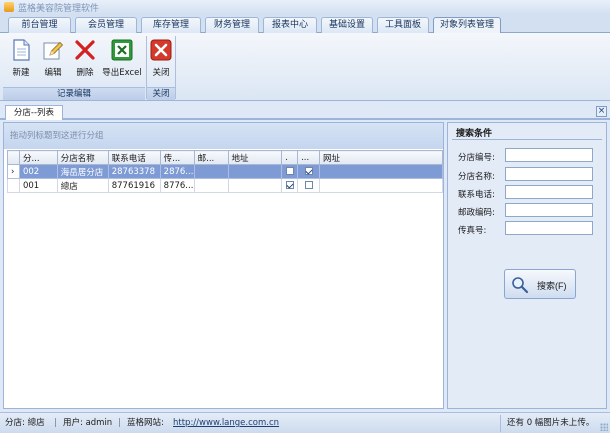 Image resolution: width=610 pixels, height=433 pixels. Describe the element at coordinates (549, 174) in the screenshot. I see `branch-name-input` at that location.